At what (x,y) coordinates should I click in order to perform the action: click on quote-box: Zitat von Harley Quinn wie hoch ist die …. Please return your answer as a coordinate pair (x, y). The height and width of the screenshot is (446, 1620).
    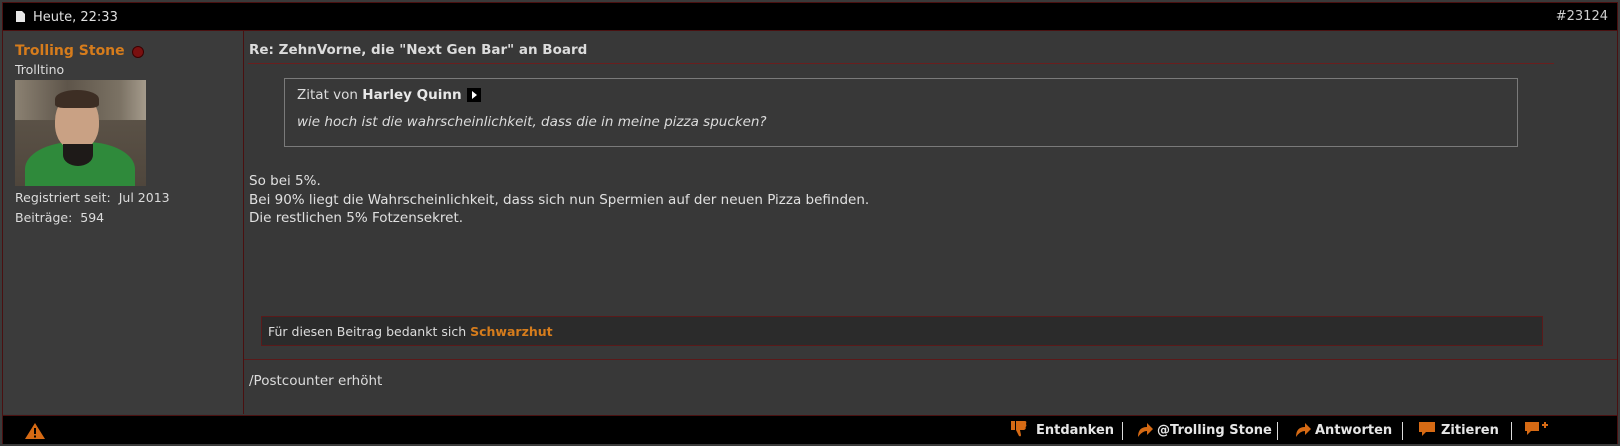
    Looking at the image, I should click on (901, 112).